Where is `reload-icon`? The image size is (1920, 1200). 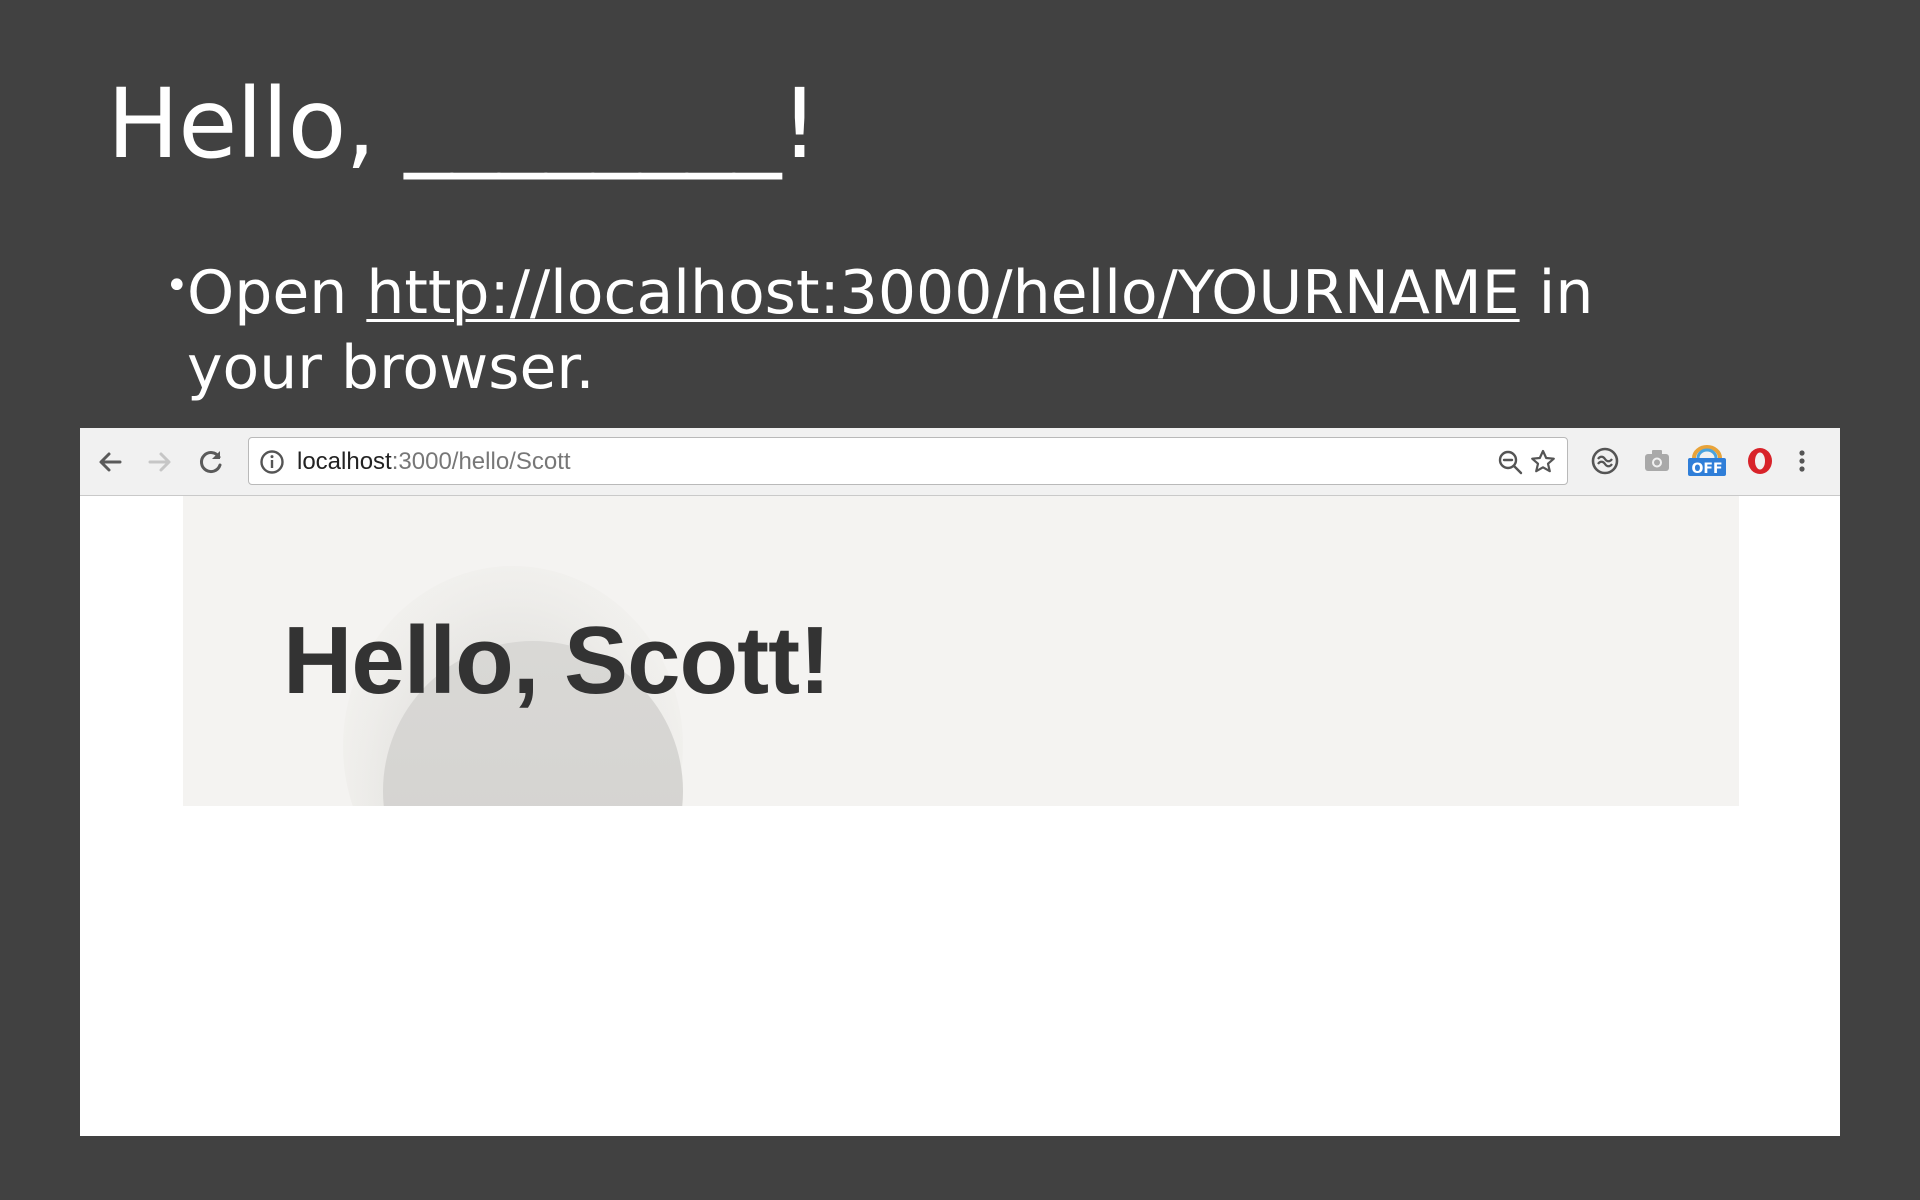
reload-icon is located at coordinates (211, 462).